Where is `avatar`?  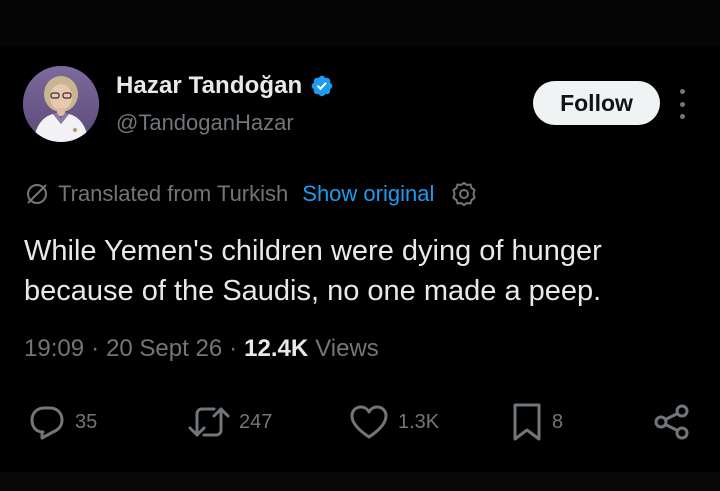 avatar is located at coordinates (61, 104).